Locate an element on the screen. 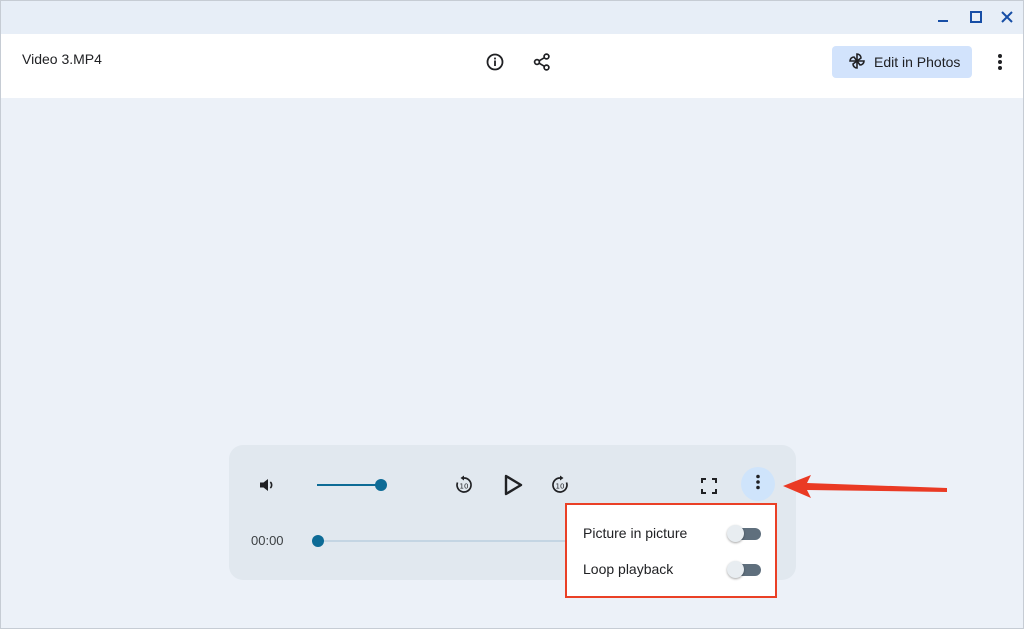  share-icon is located at coordinates (542, 62).